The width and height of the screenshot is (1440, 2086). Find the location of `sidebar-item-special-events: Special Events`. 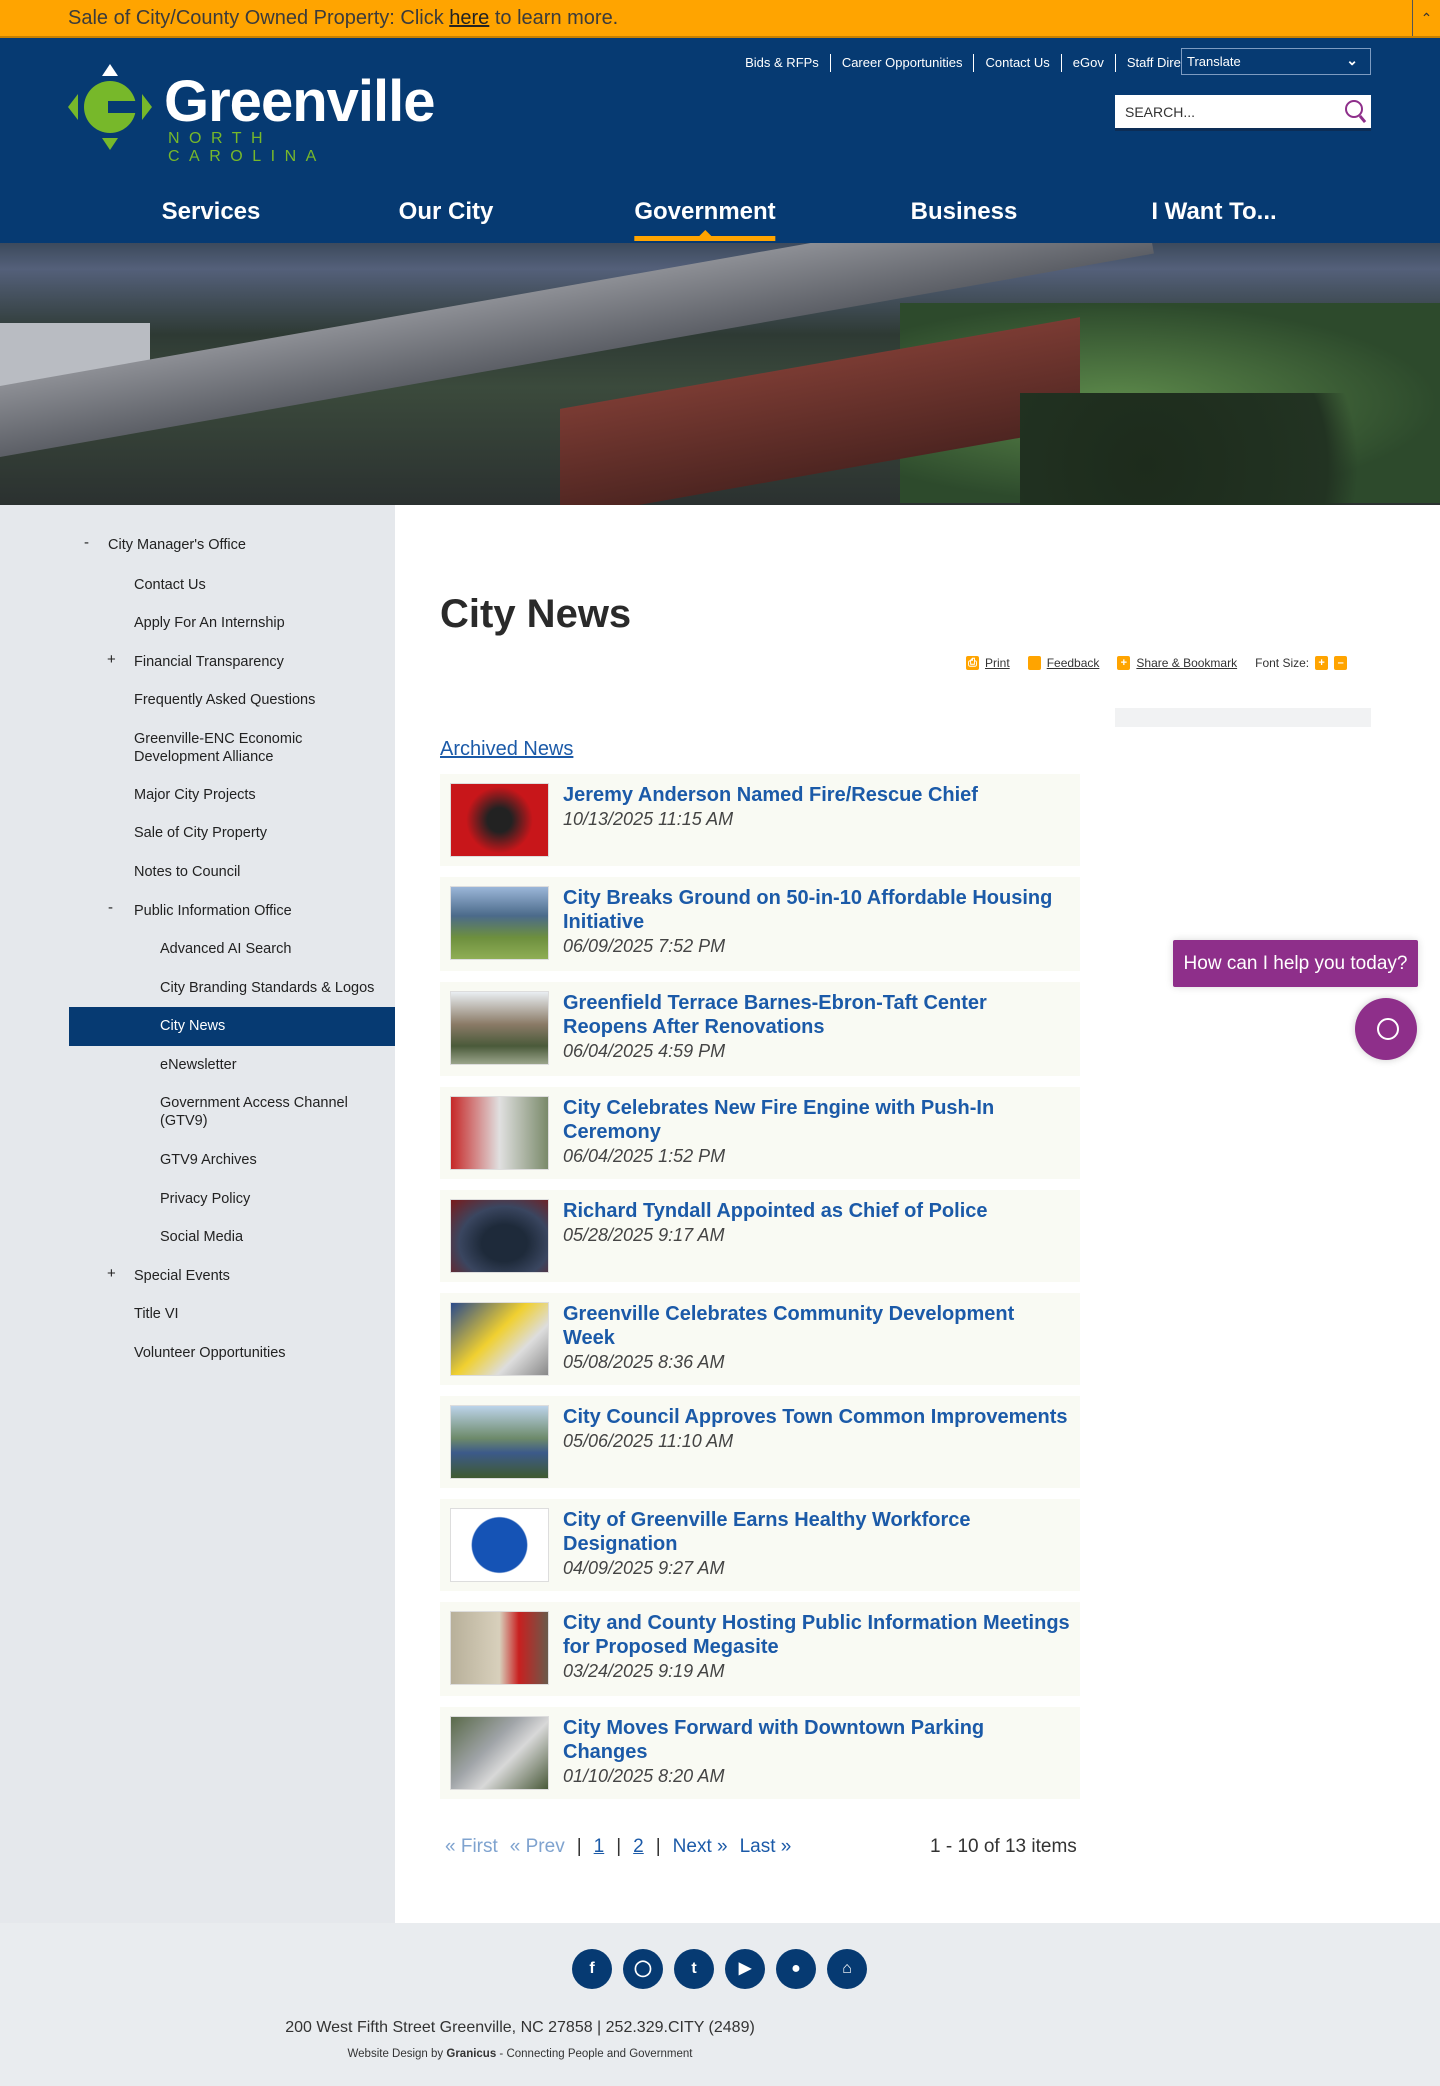

sidebar-item-special-events: Special Events is located at coordinates (269, 1276).